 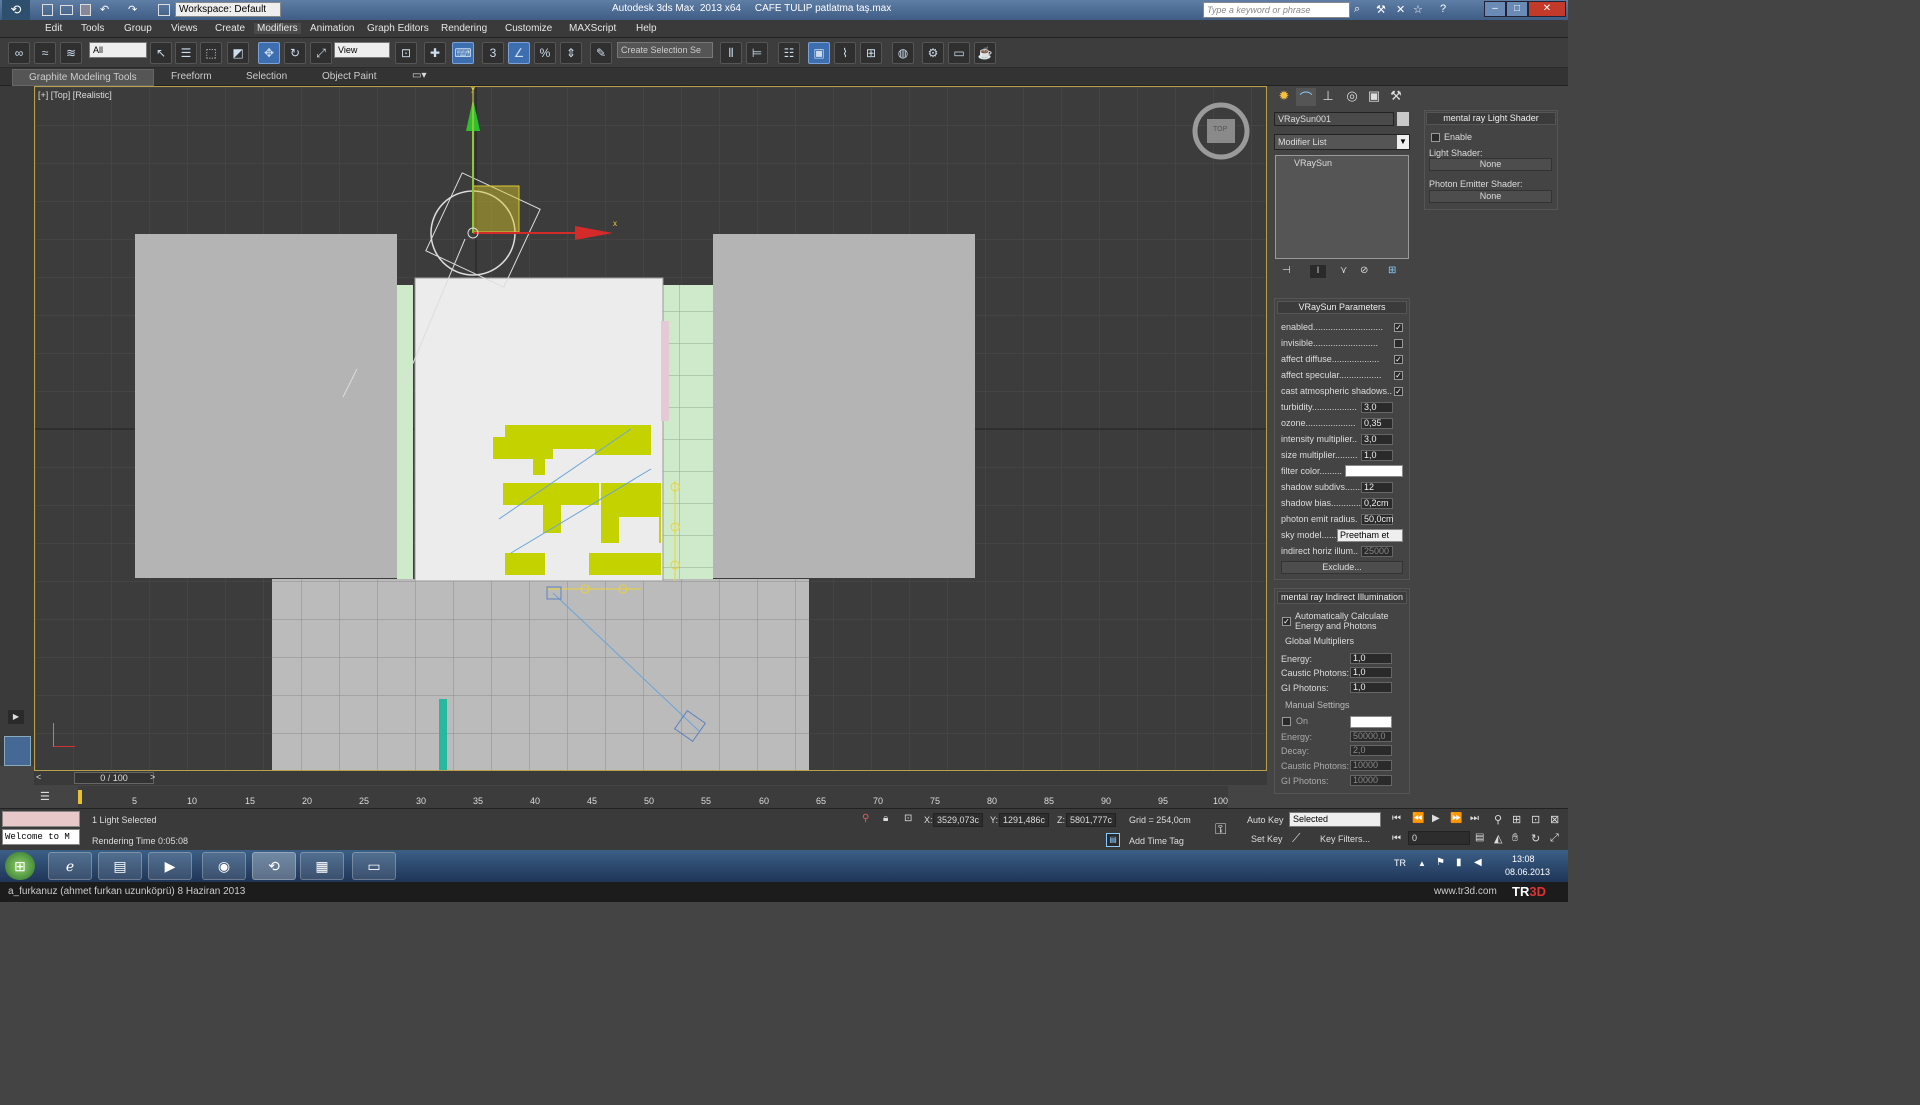 What do you see at coordinates (731, 53) in the screenshot?
I see `mirror-icon: ⫴` at bounding box center [731, 53].